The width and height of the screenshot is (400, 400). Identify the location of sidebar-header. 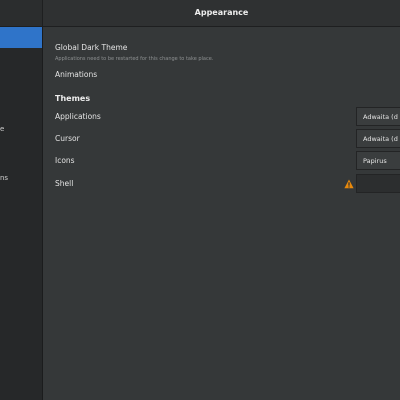
(21, 13).